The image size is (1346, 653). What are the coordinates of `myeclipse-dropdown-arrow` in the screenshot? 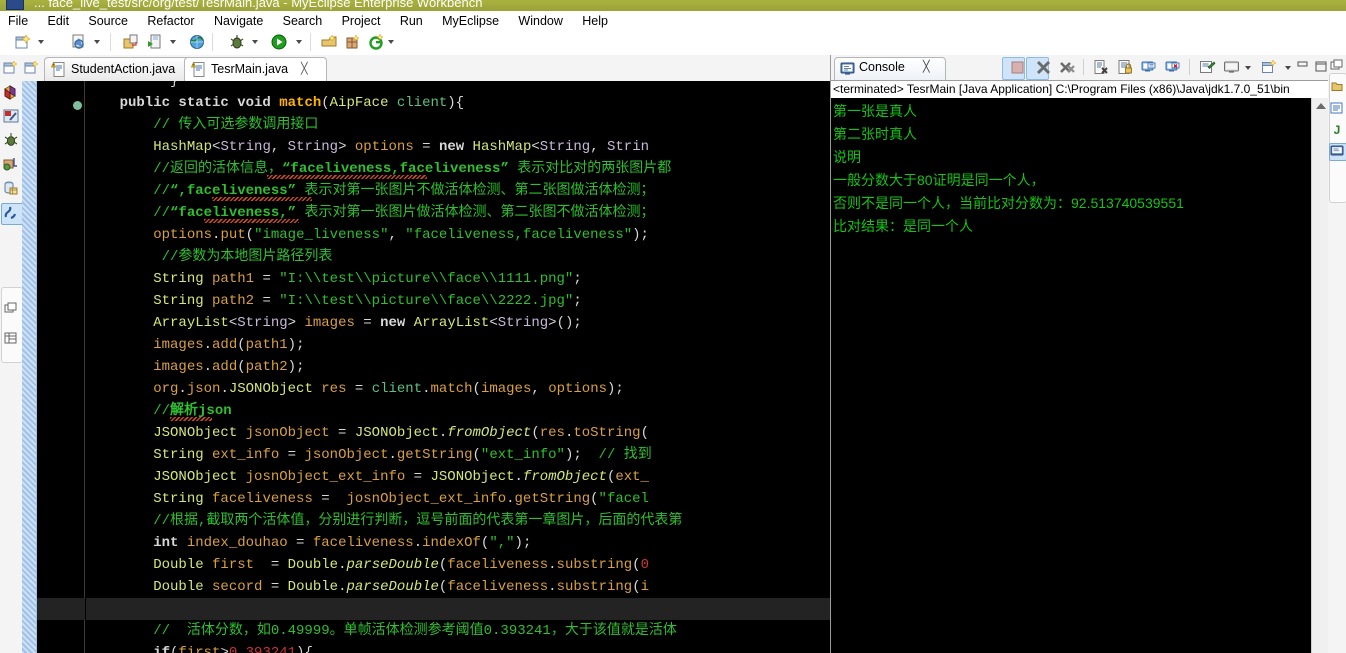 It's located at (391, 42).